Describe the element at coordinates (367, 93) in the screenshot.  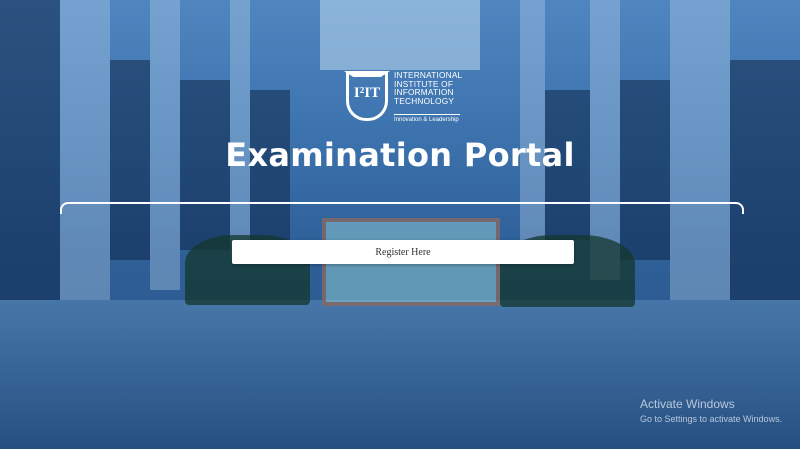
I see `logo-mark: I²IT` at that location.